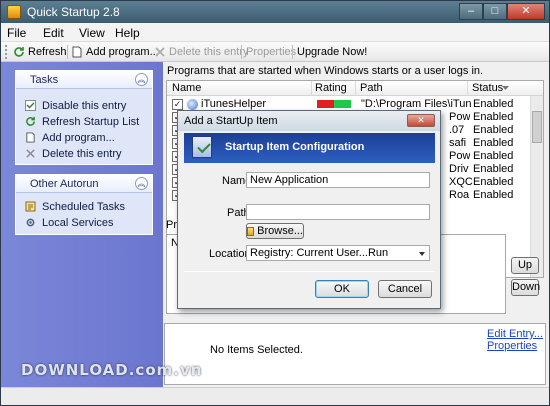  I want to click on list-scrollbar, so click(536, 186).